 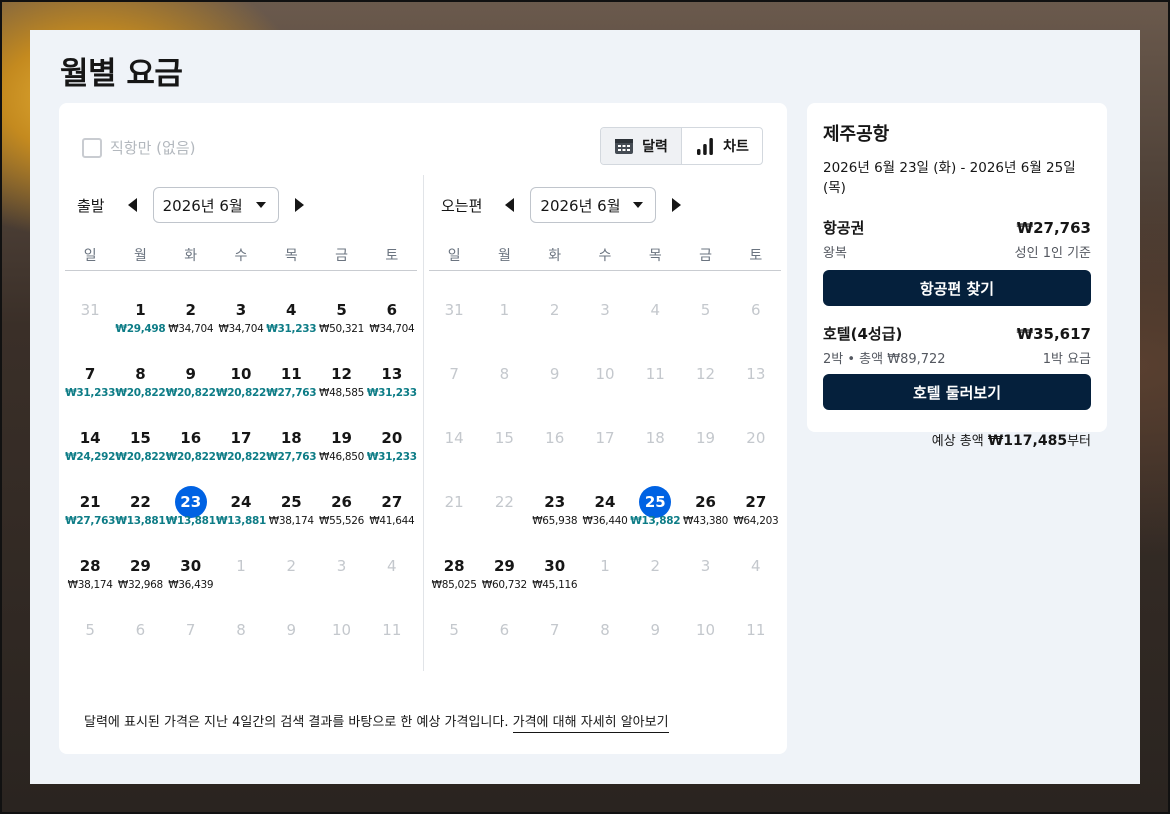 I want to click on day-cell: 27 ₩64,203, so click(x=756, y=503).